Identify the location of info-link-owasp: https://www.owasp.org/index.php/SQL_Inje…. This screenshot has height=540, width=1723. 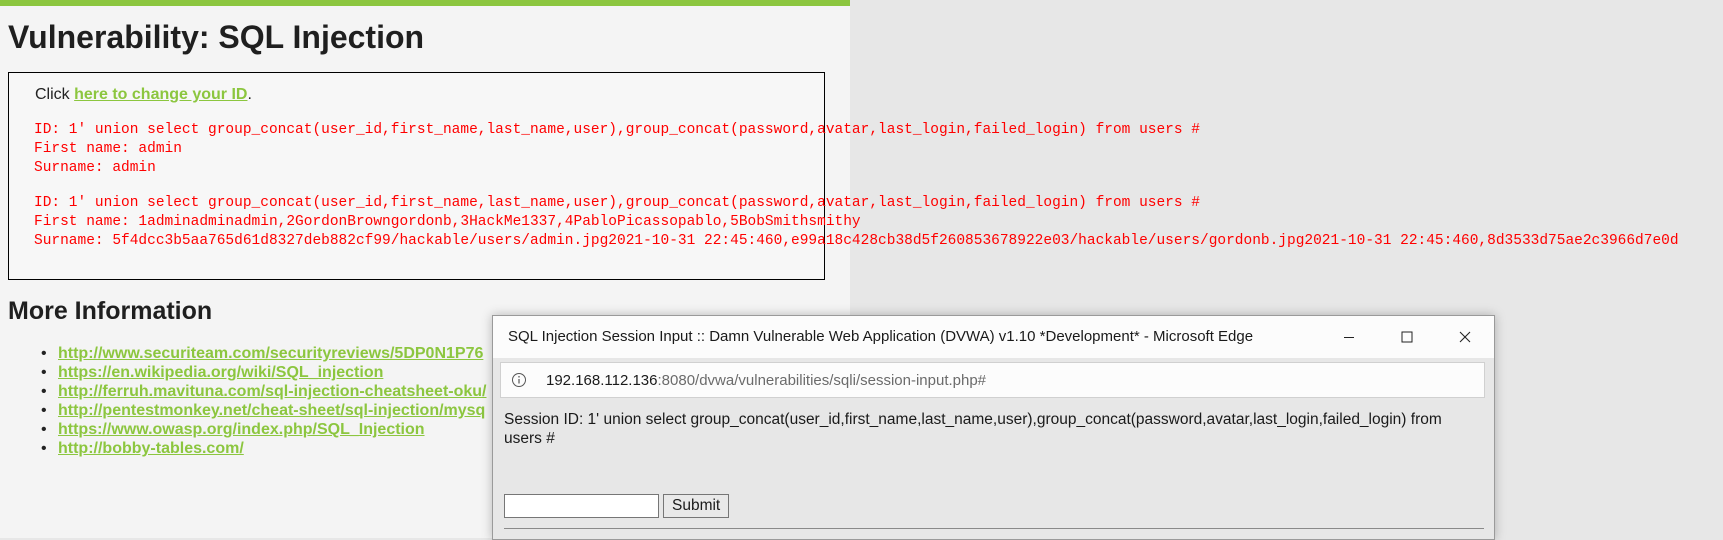
(241, 429).